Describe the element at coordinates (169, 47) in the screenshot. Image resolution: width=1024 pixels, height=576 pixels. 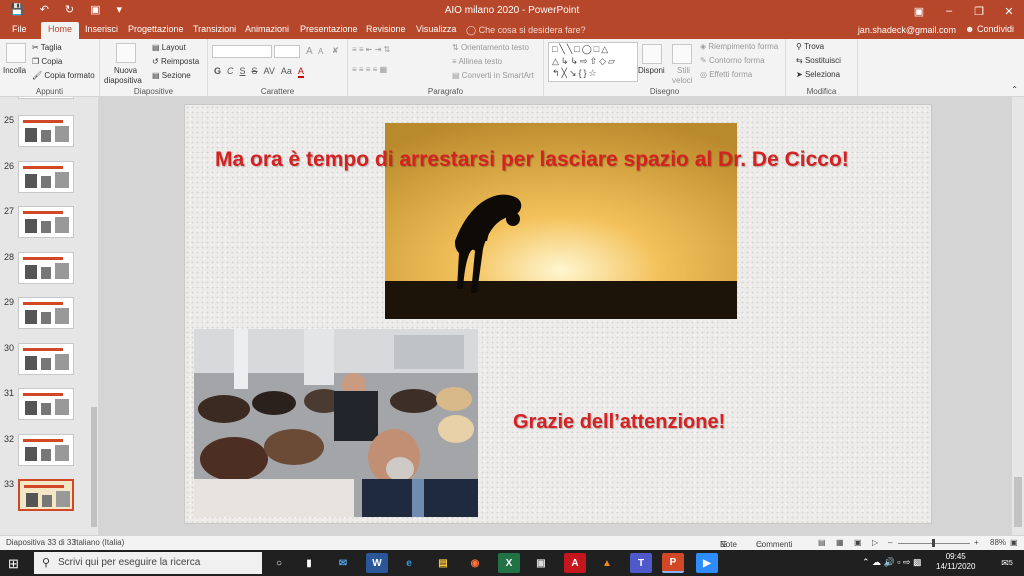
I see `layout-button: ▤ Layout` at that location.